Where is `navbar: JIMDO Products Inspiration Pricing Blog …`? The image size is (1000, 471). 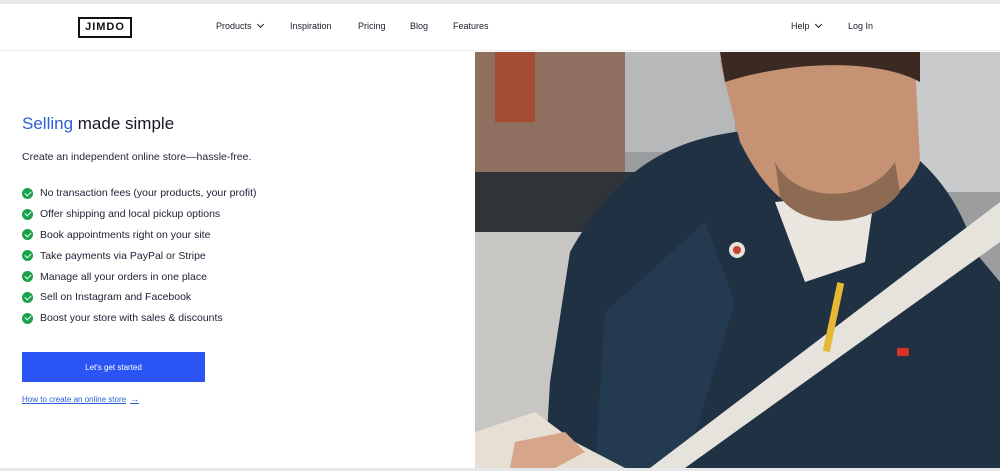
navbar: JIMDO Products Inspiration Pricing Blog … is located at coordinates (500, 27).